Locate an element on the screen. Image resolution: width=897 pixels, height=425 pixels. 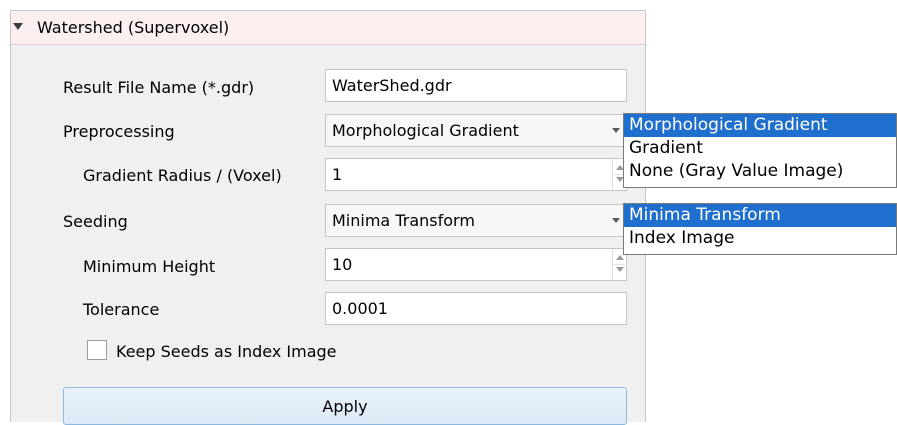
gradient-radius-label: Gradient Radius / (Voxel) is located at coordinates (182, 175).